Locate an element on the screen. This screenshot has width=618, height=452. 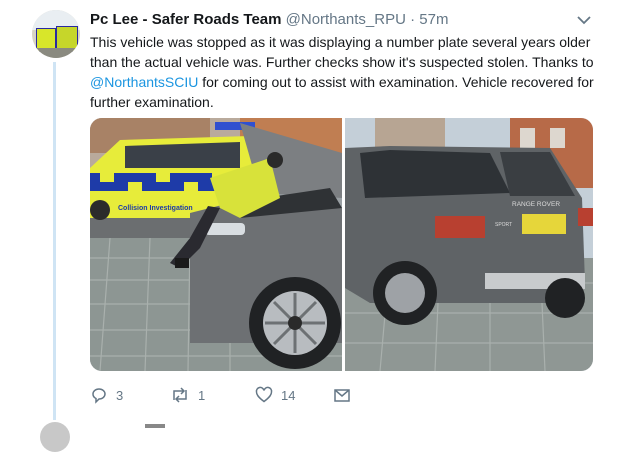
direct-message-button is located at coordinates (346, 395).